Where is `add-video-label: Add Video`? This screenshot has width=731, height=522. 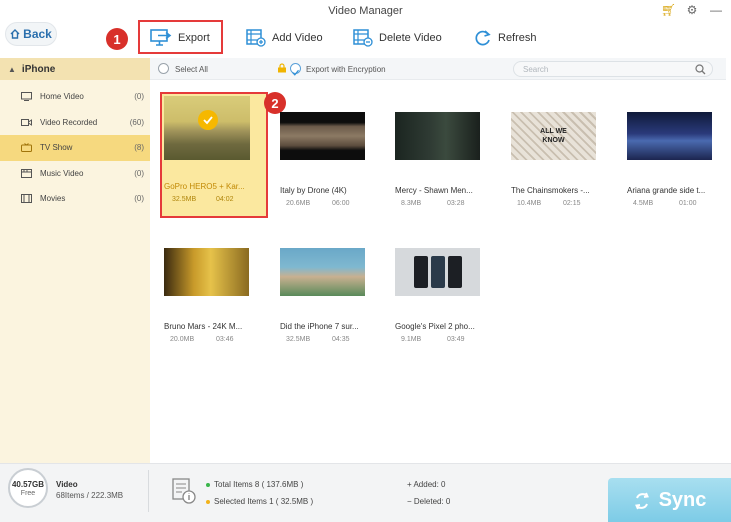 add-video-label: Add Video is located at coordinates (297, 38).